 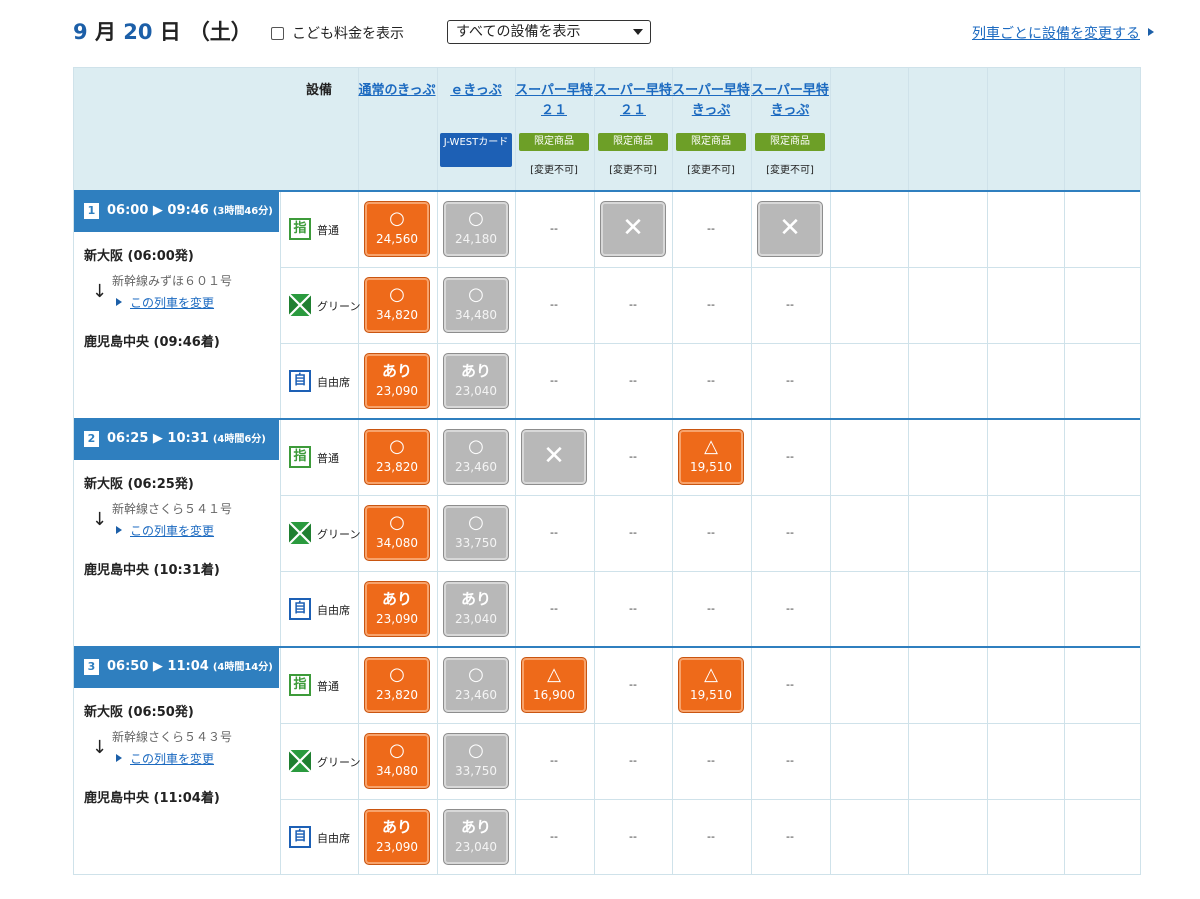 I want to click on availability-symbol: あり, so click(x=475, y=599).